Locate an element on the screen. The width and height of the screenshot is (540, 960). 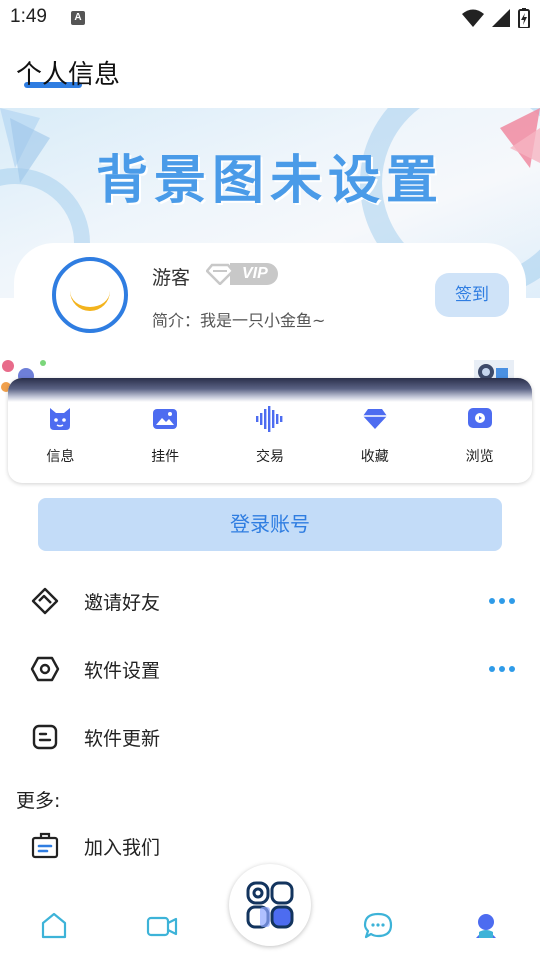
soundwave-icon is located at coordinates (269, 419).